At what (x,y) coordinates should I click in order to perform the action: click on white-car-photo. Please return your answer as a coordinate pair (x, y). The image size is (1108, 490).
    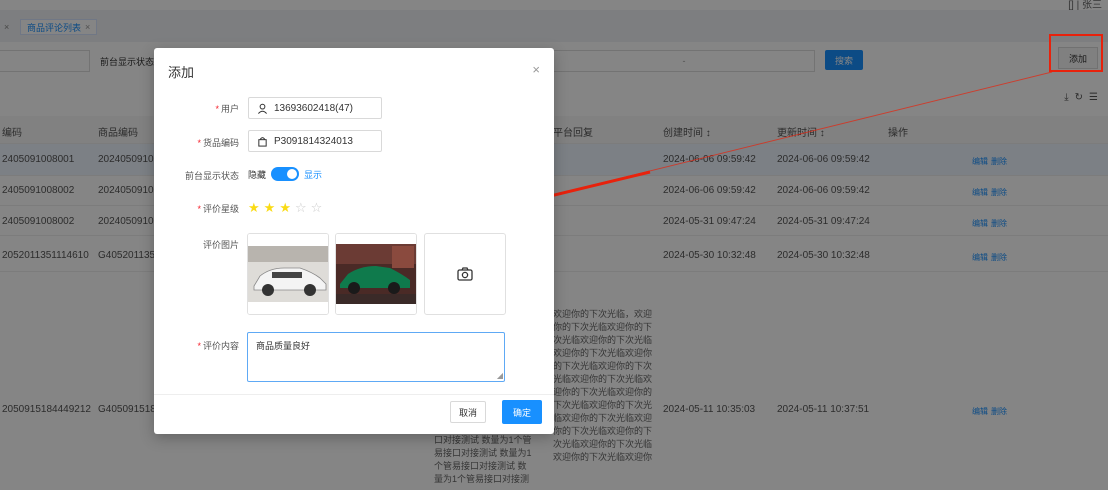
    Looking at the image, I should click on (288, 274).